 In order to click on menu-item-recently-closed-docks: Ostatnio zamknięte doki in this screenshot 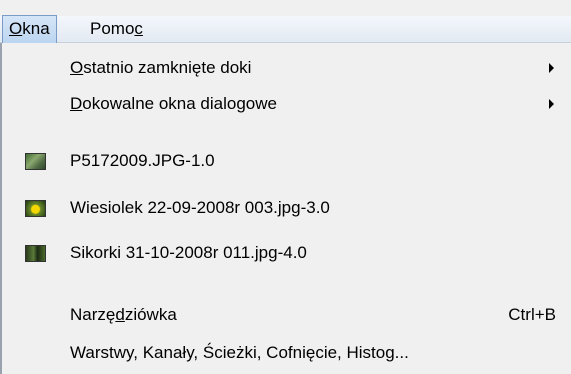, I will do `click(285, 68)`.